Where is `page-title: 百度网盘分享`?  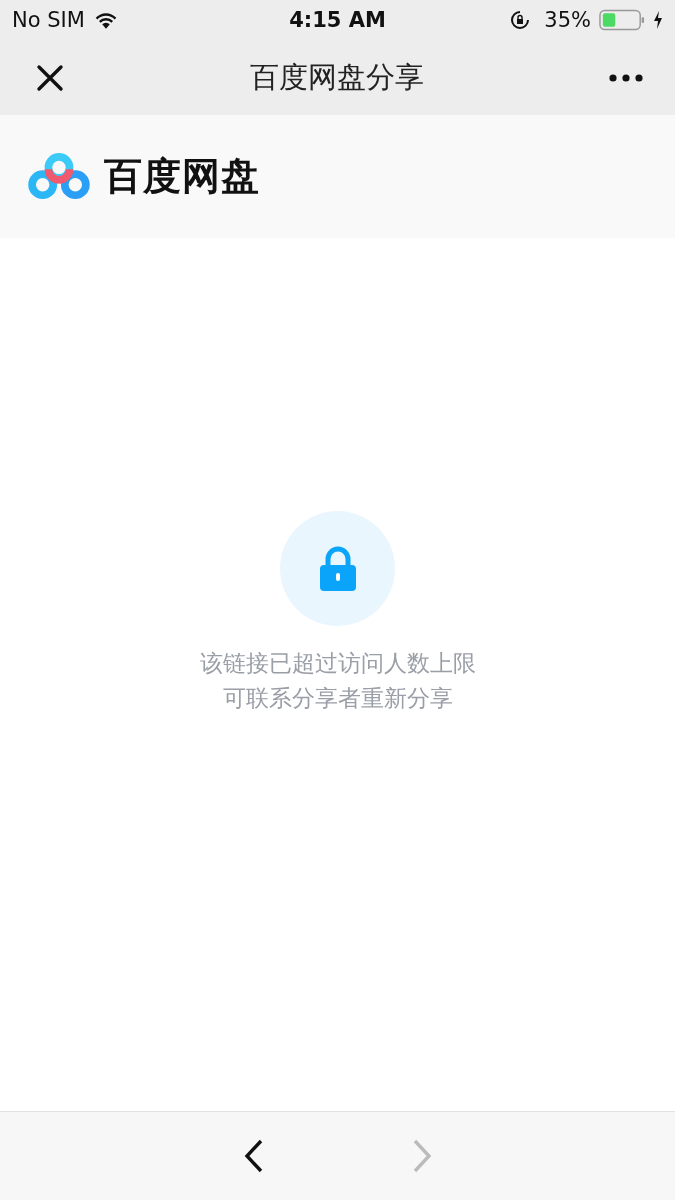
page-title: 百度网盘分享 is located at coordinates (336, 77).